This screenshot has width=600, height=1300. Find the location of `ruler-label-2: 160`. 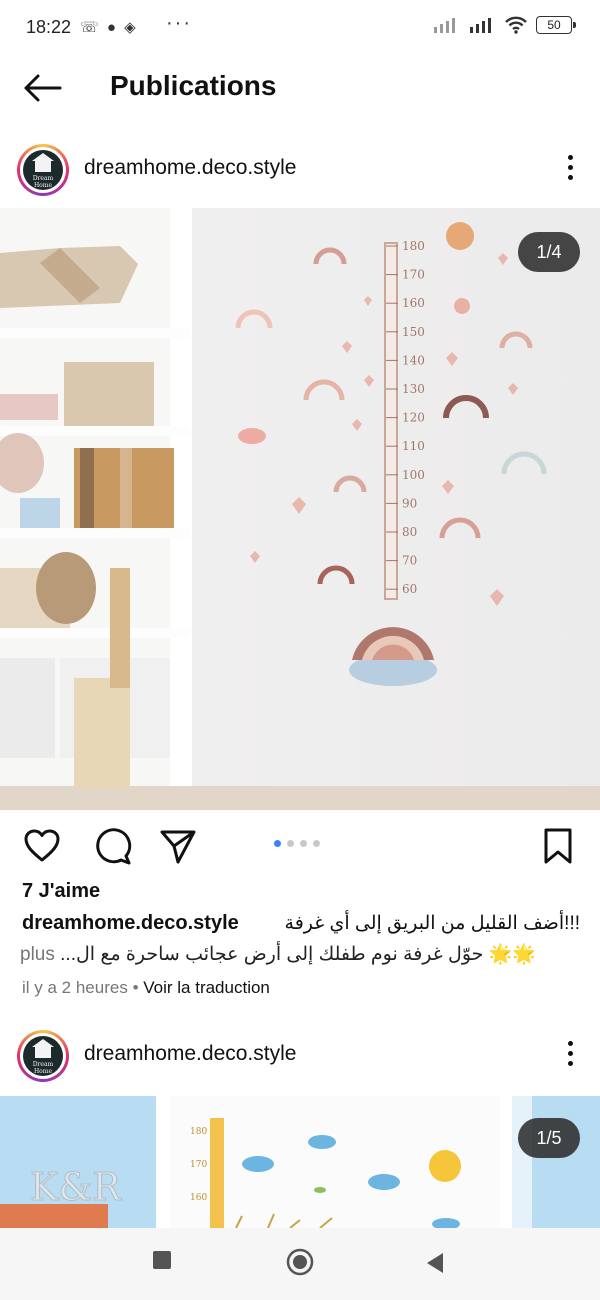

ruler-label-2: 160 is located at coordinates (198, 1198).